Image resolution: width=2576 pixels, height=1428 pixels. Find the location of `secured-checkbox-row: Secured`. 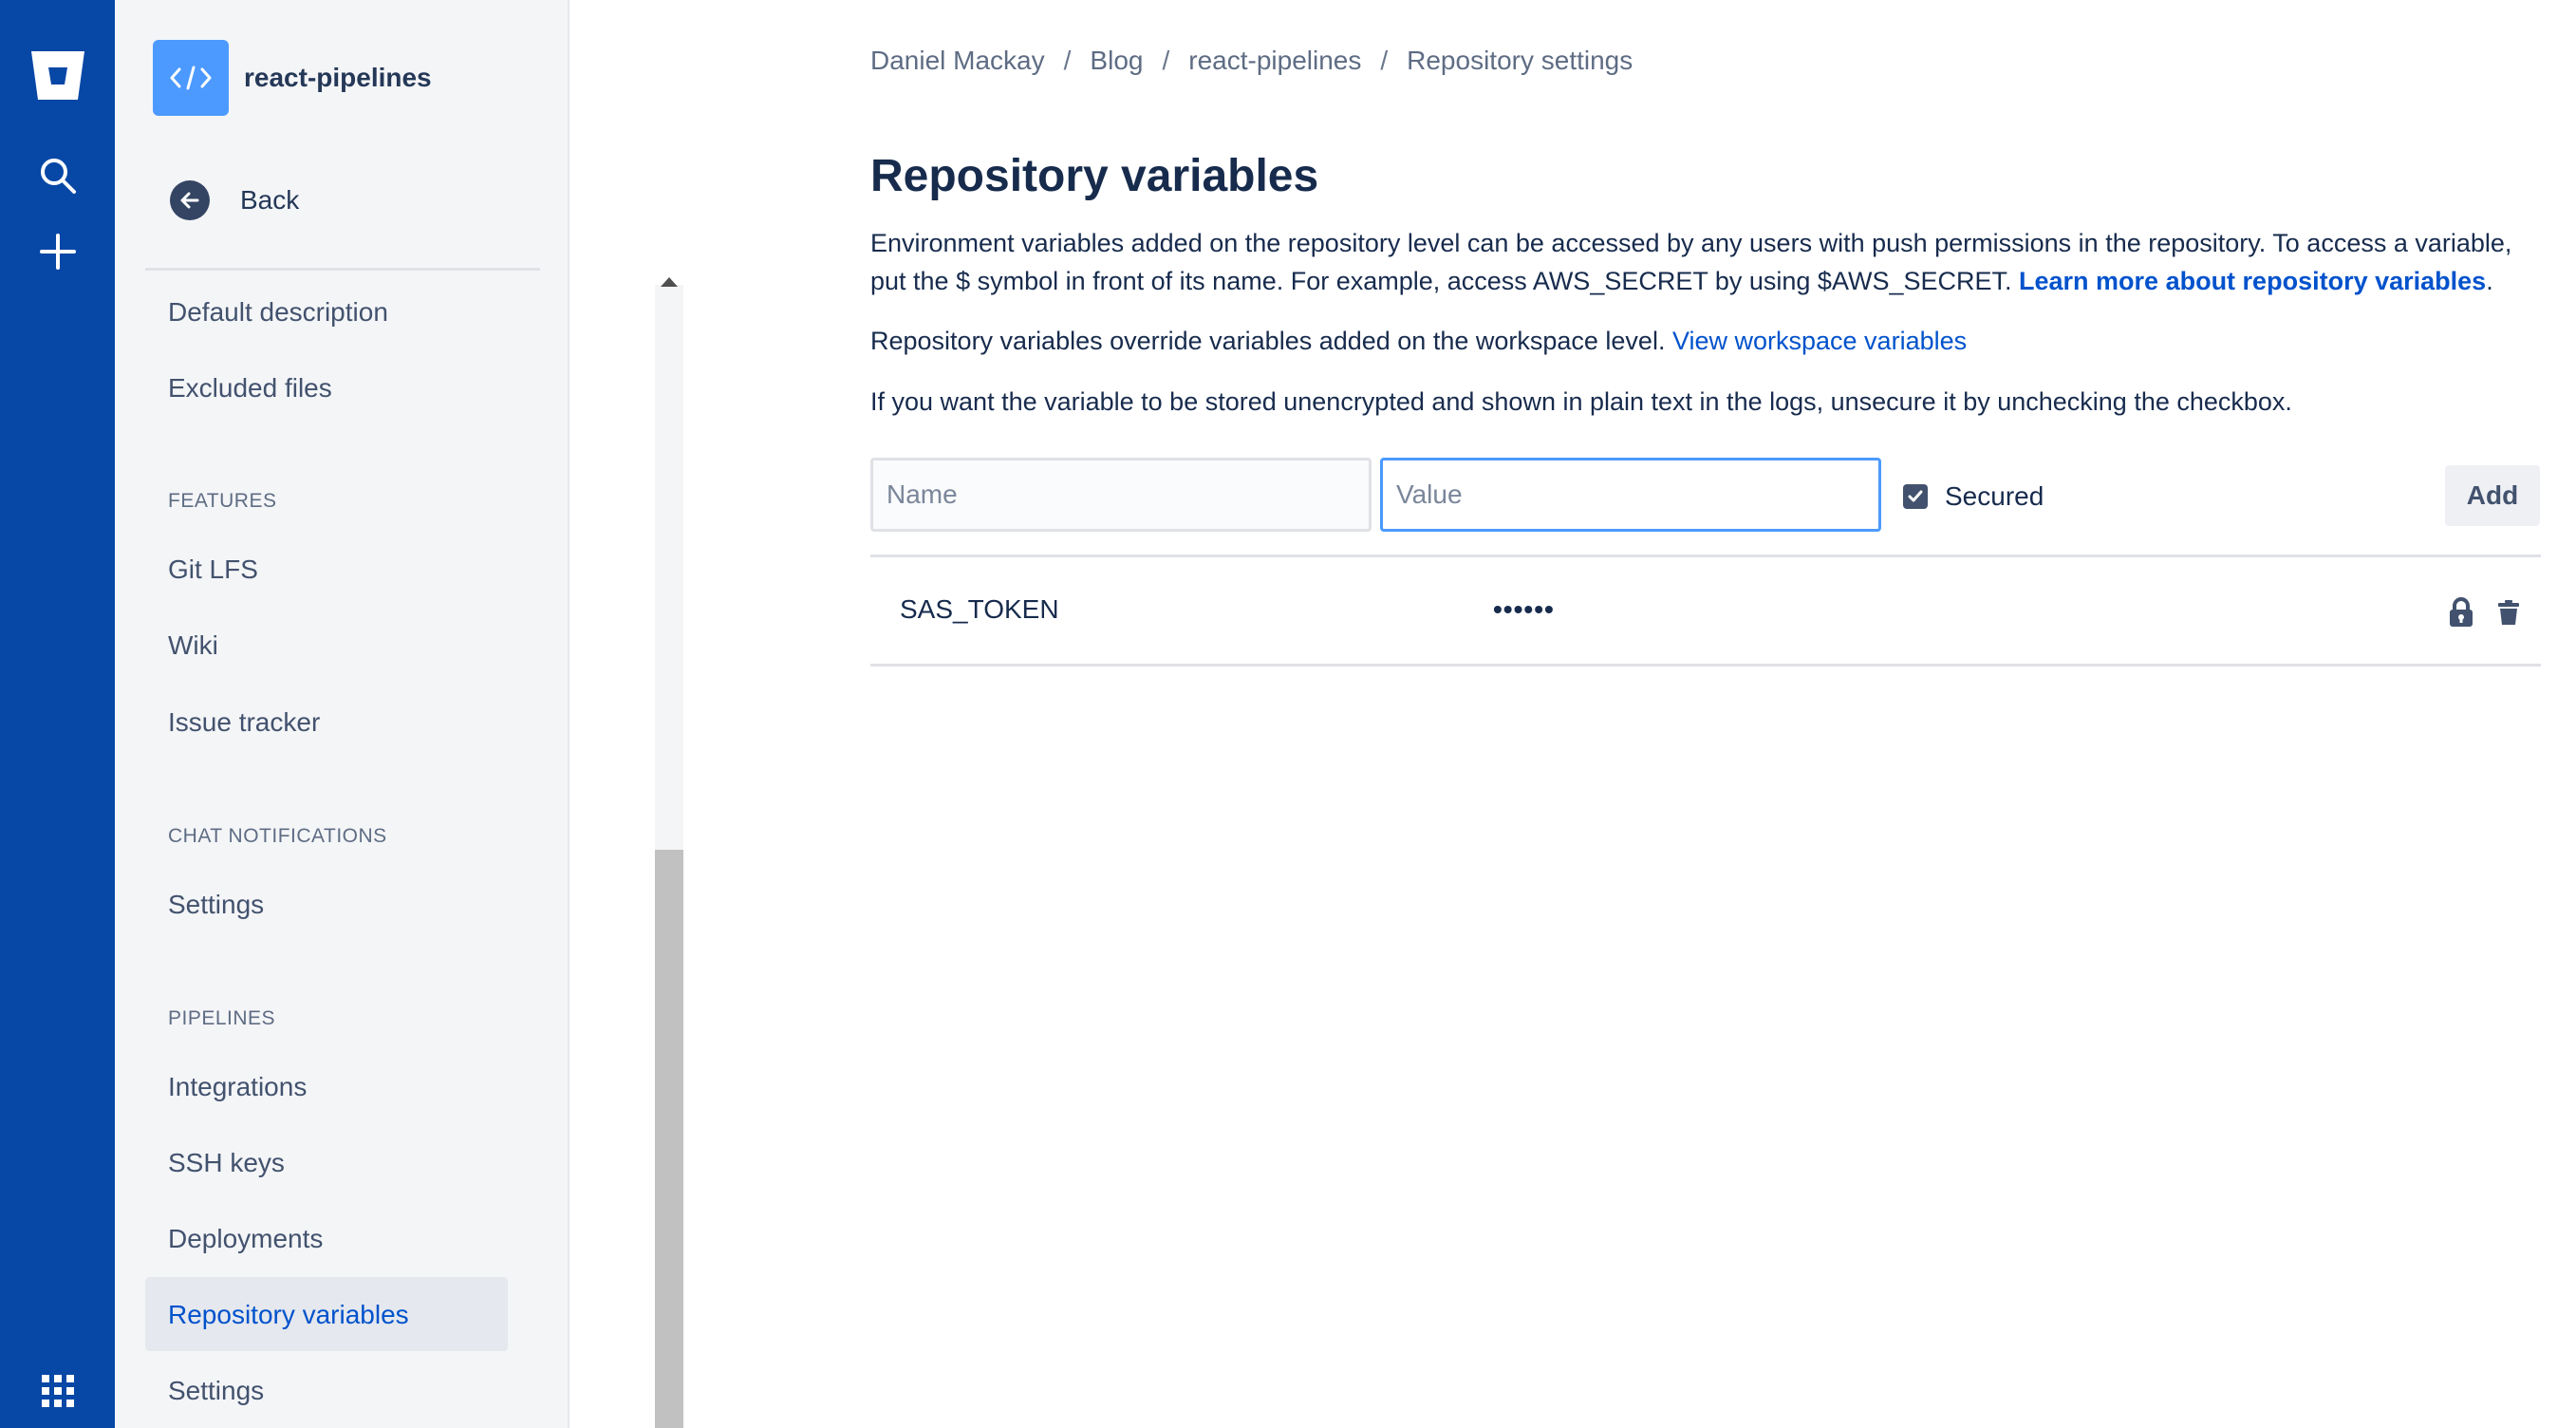

secured-checkbox-row: Secured is located at coordinates (1973, 497).